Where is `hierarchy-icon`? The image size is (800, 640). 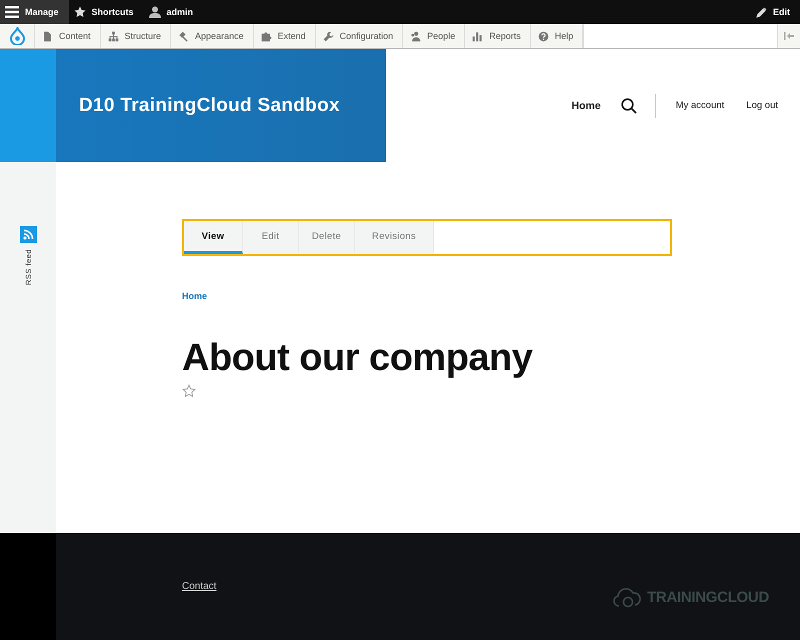
hierarchy-icon is located at coordinates (113, 36).